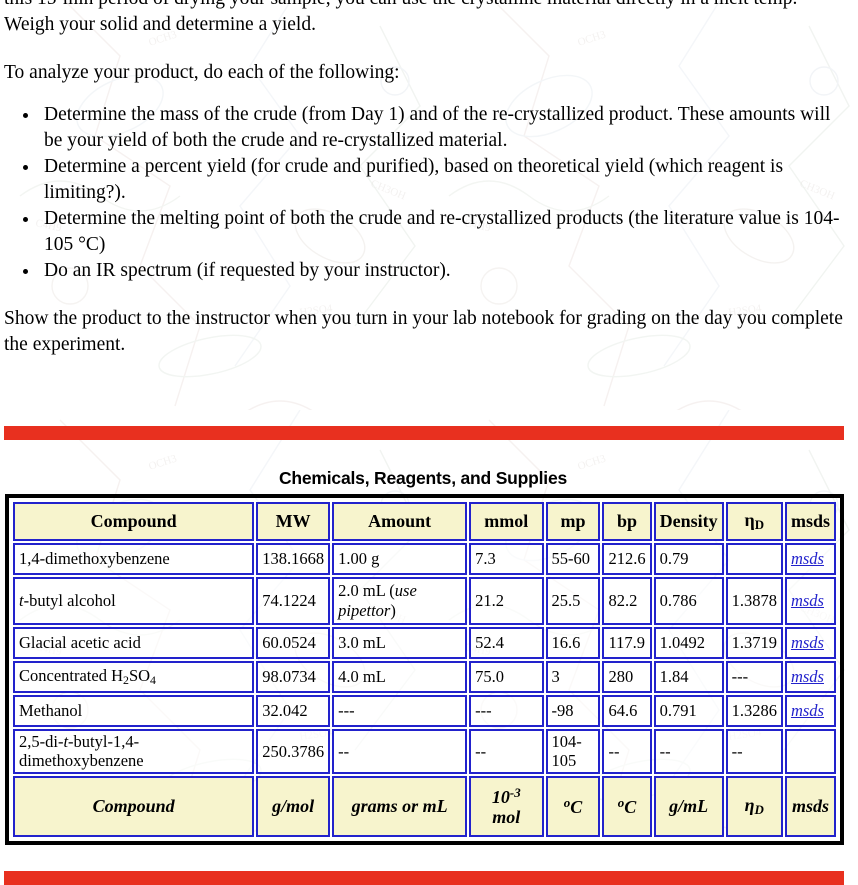  I want to click on units-refractive-index: ηD, so click(754, 807).